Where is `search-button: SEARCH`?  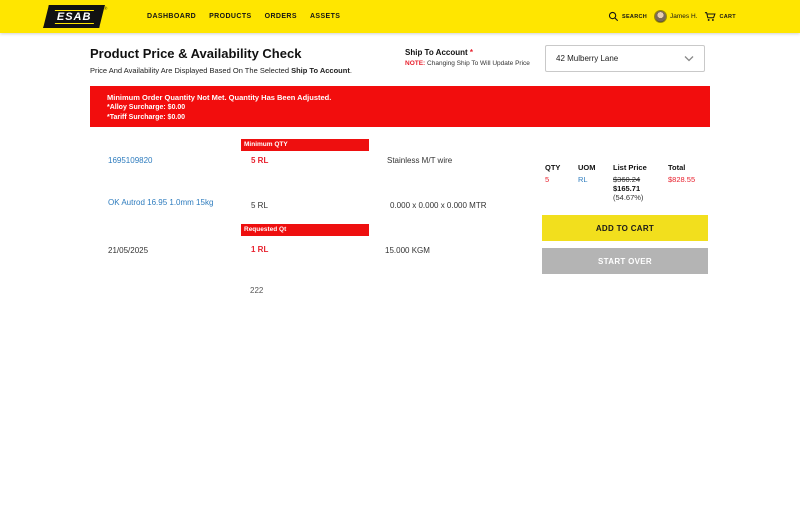 search-button: SEARCH is located at coordinates (627, 16).